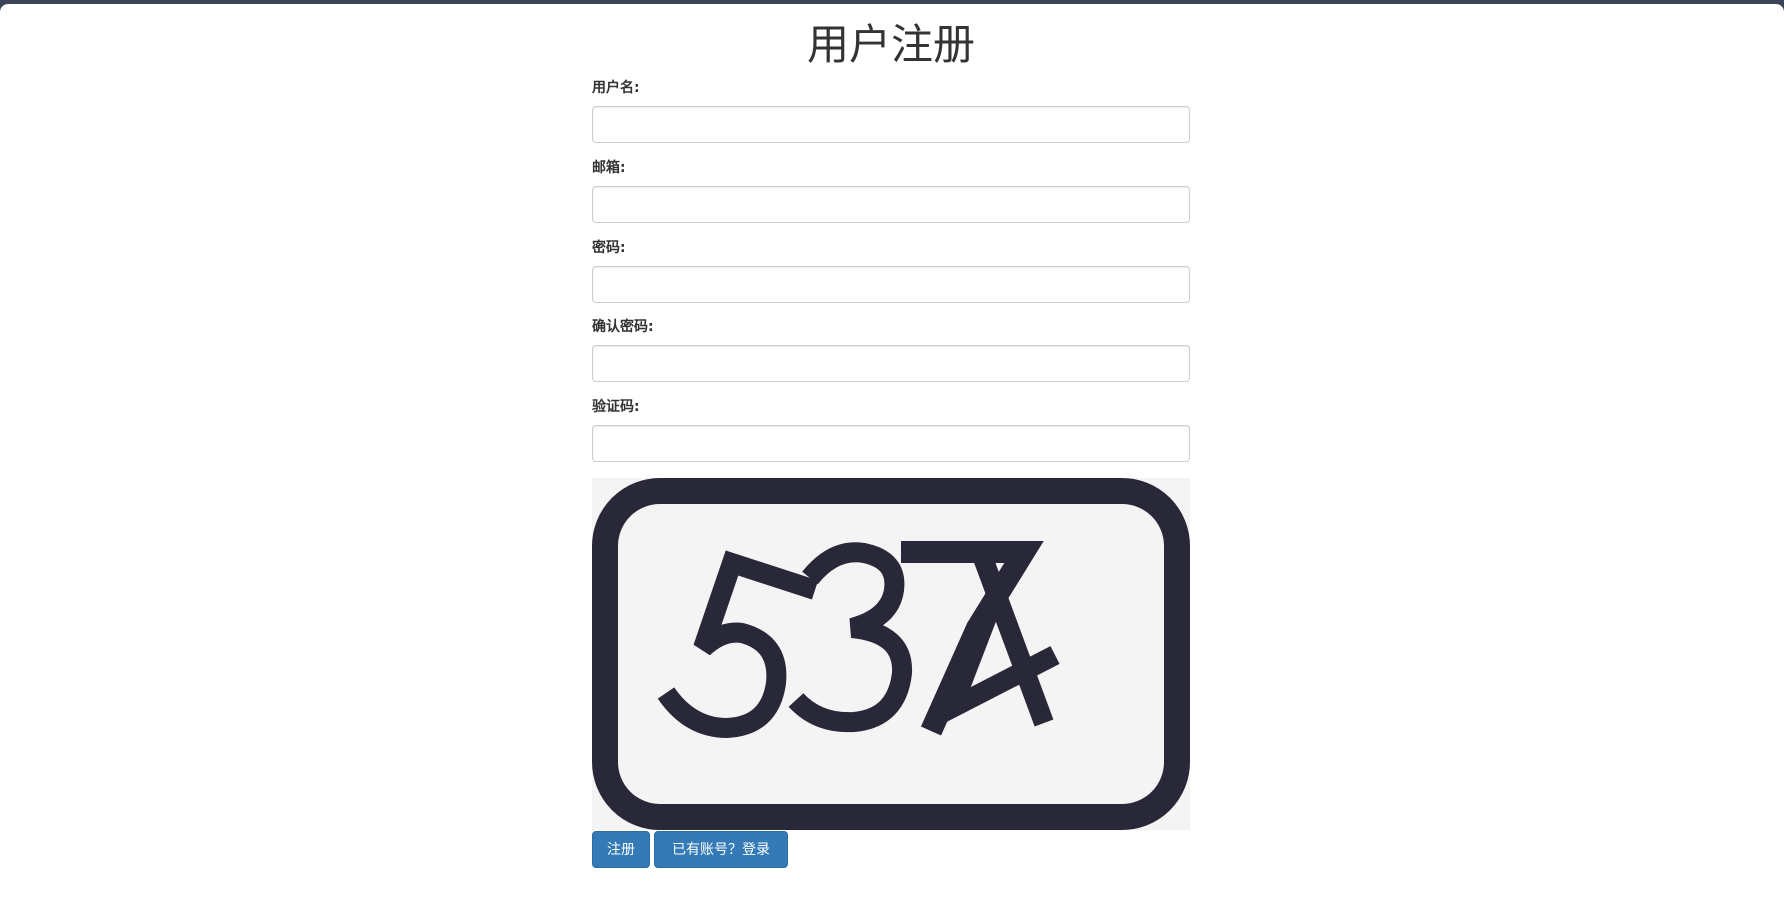 The image size is (1784, 916). What do you see at coordinates (890, 44) in the screenshot?
I see `page-title: 用户注册` at bounding box center [890, 44].